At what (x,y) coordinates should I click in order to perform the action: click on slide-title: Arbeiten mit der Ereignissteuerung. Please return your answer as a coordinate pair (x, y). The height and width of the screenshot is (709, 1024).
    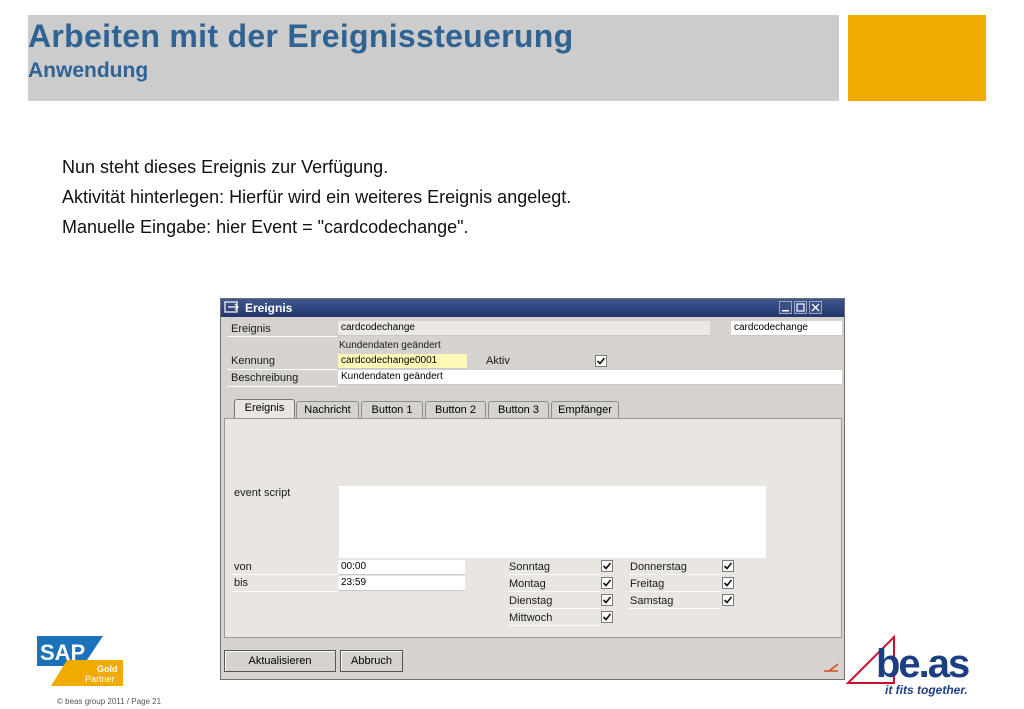
    Looking at the image, I should click on (301, 36).